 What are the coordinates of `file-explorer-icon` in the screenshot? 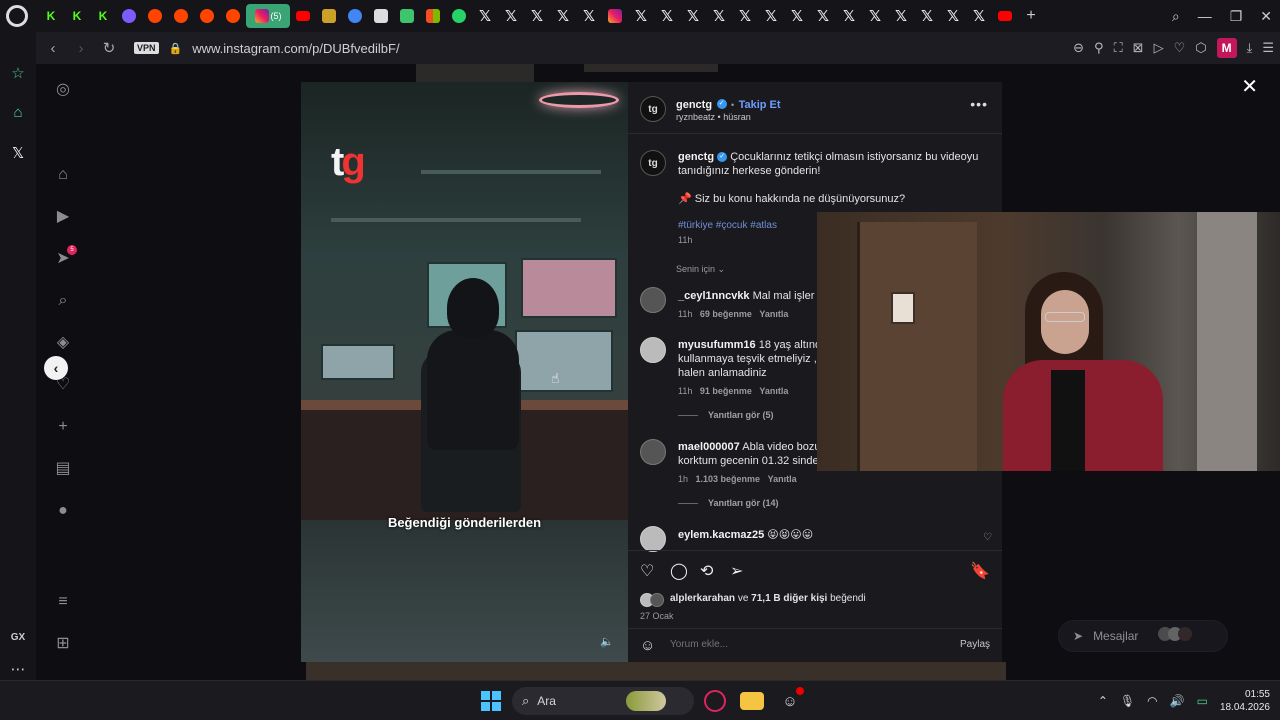 It's located at (752, 701).